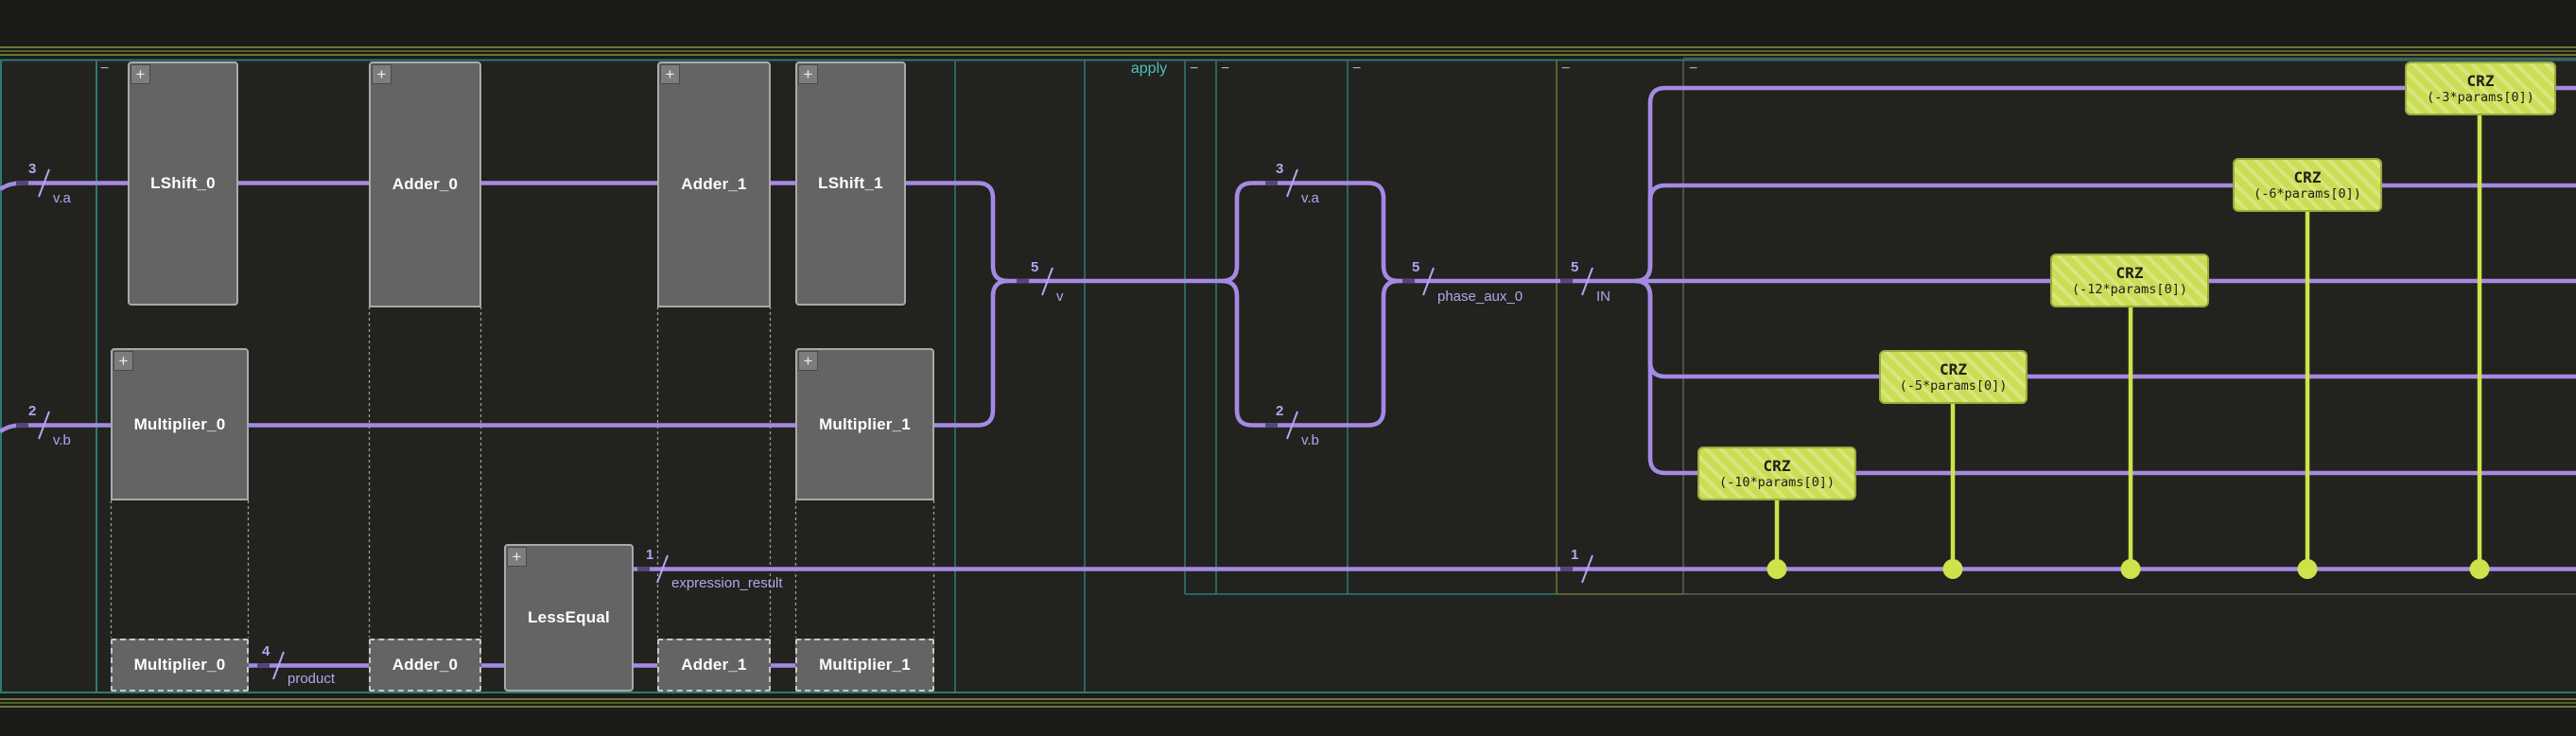 This screenshot has height=736, width=2576. What do you see at coordinates (1777, 483) in the screenshot?
I see `crz-gate-param: (-10*params[0])` at bounding box center [1777, 483].